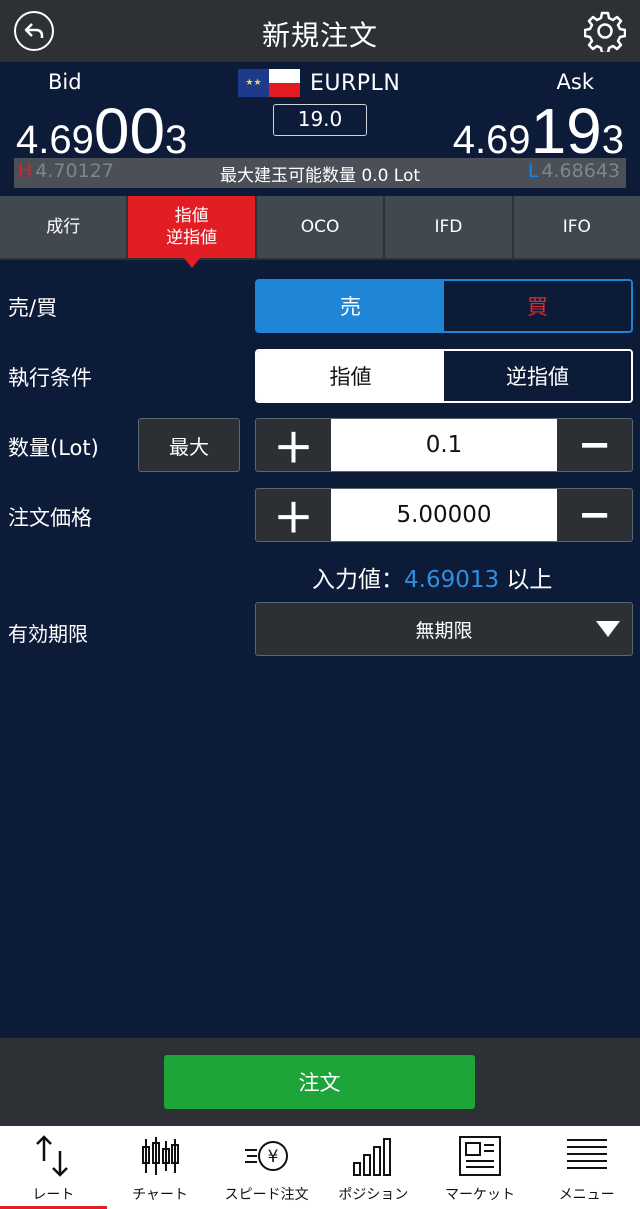 The width and height of the screenshot is (640, 1209). What do you see at coordinates (608, 629) in the screenshot?
I see `dropdown-arrow-icon` at bounding box center [608, 629].